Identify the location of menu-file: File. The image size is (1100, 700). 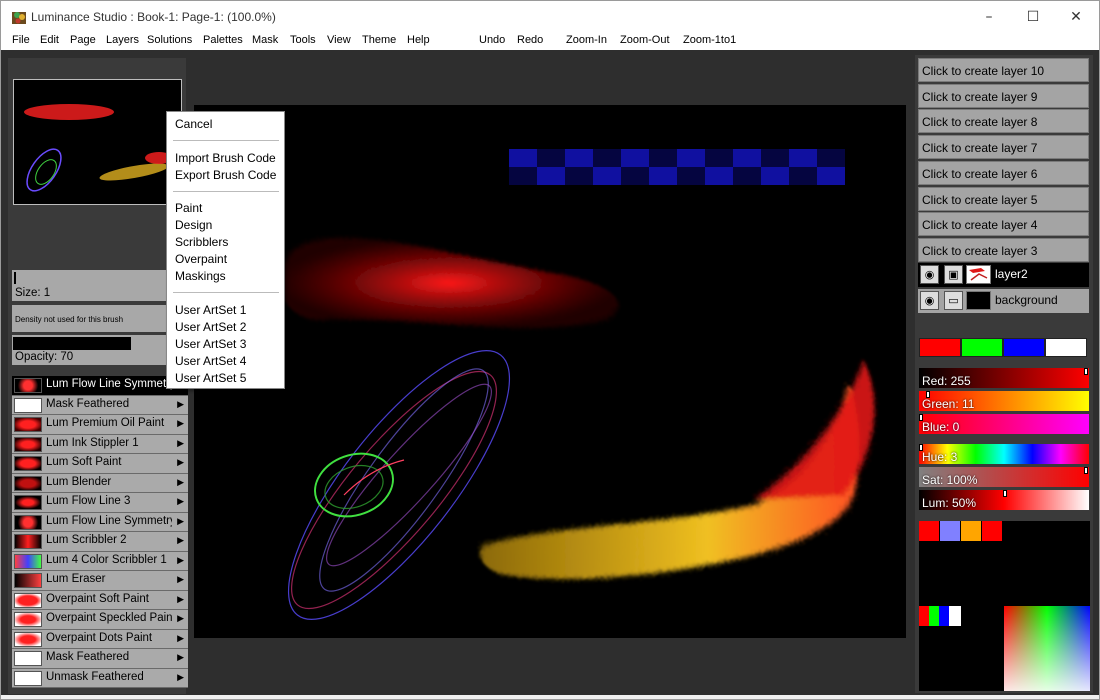
(21, 40).